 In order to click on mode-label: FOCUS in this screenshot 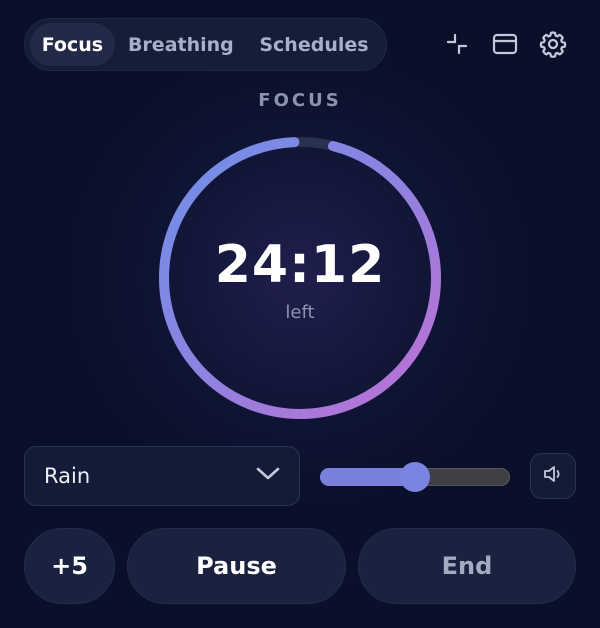, I will do `click(300, 100)`.